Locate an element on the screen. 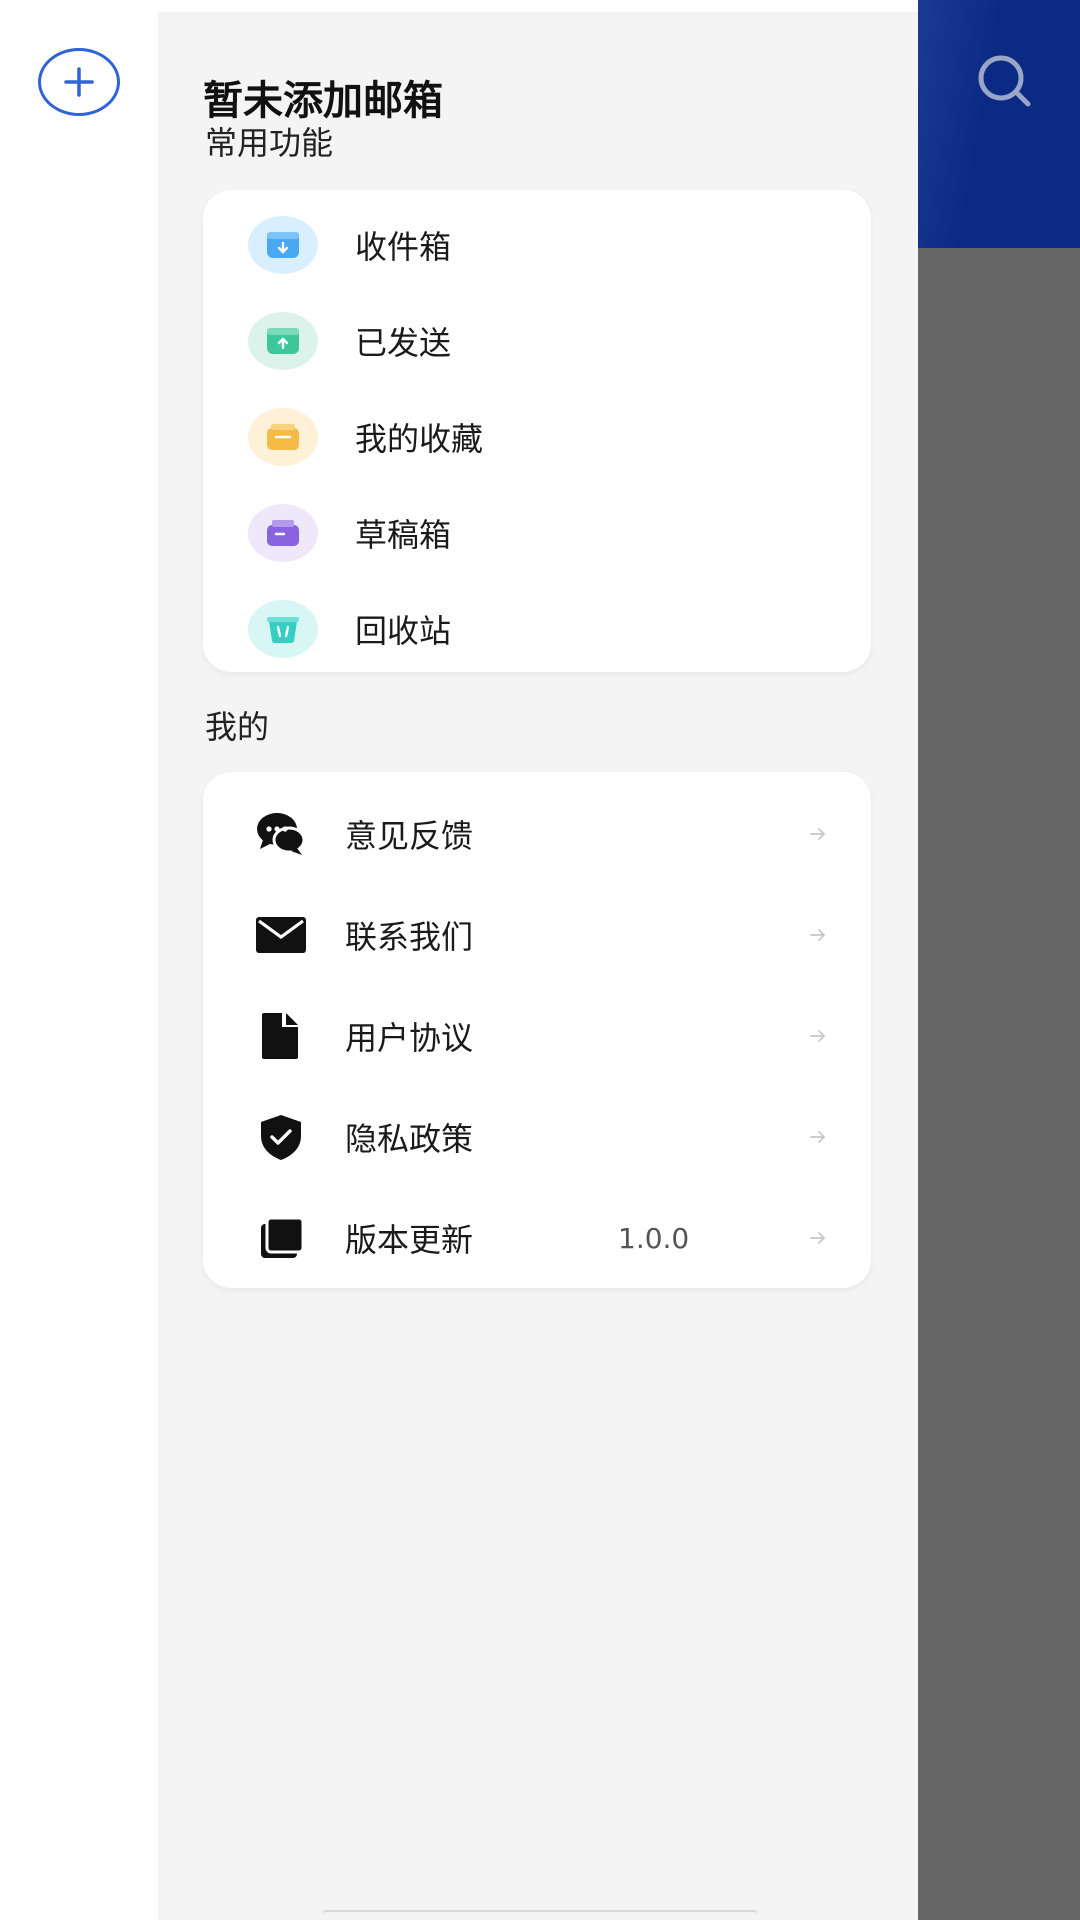 This screenshot has height=1920, width=1080. document-icon is located at coordinates (281, 1036).